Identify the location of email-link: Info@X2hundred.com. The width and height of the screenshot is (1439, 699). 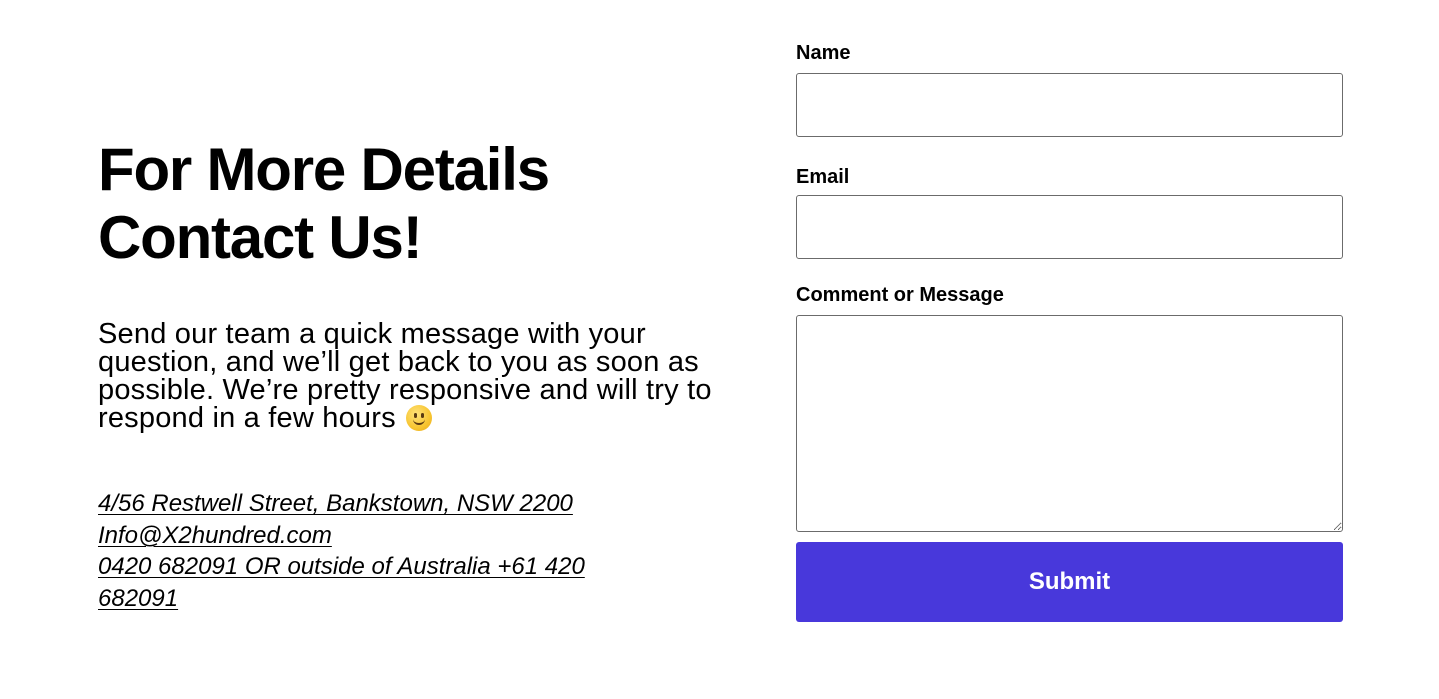
(368, 536).